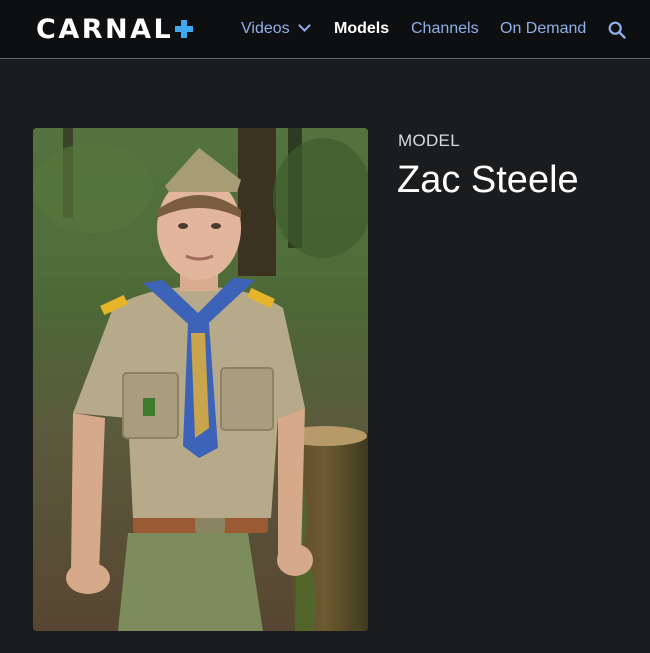  I want to click on nav-on-demand: On Demand, so click(543, 29).